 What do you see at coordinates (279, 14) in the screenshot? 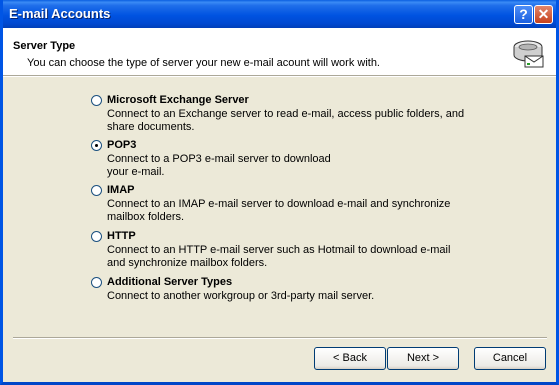
I see `title-bar: E-mail Accounts ? ✕` at bounding box center [279, 14].